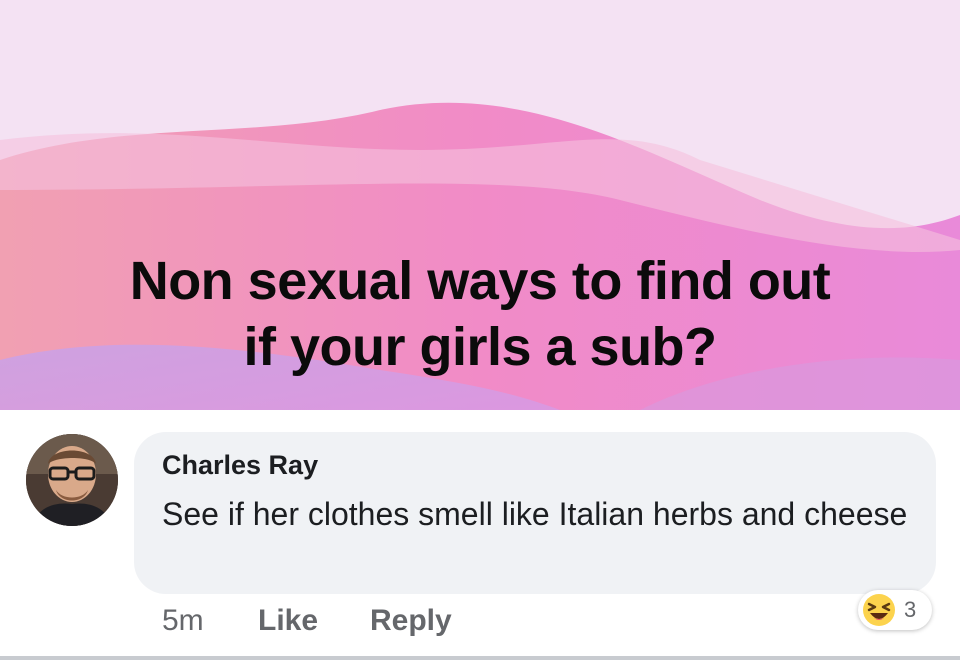 This screenshot has height=660, width=960. What do you see at coordinates (411, 621) in the screenshot?
I see `reply-button: Reply` at bounding box center [411, 621].